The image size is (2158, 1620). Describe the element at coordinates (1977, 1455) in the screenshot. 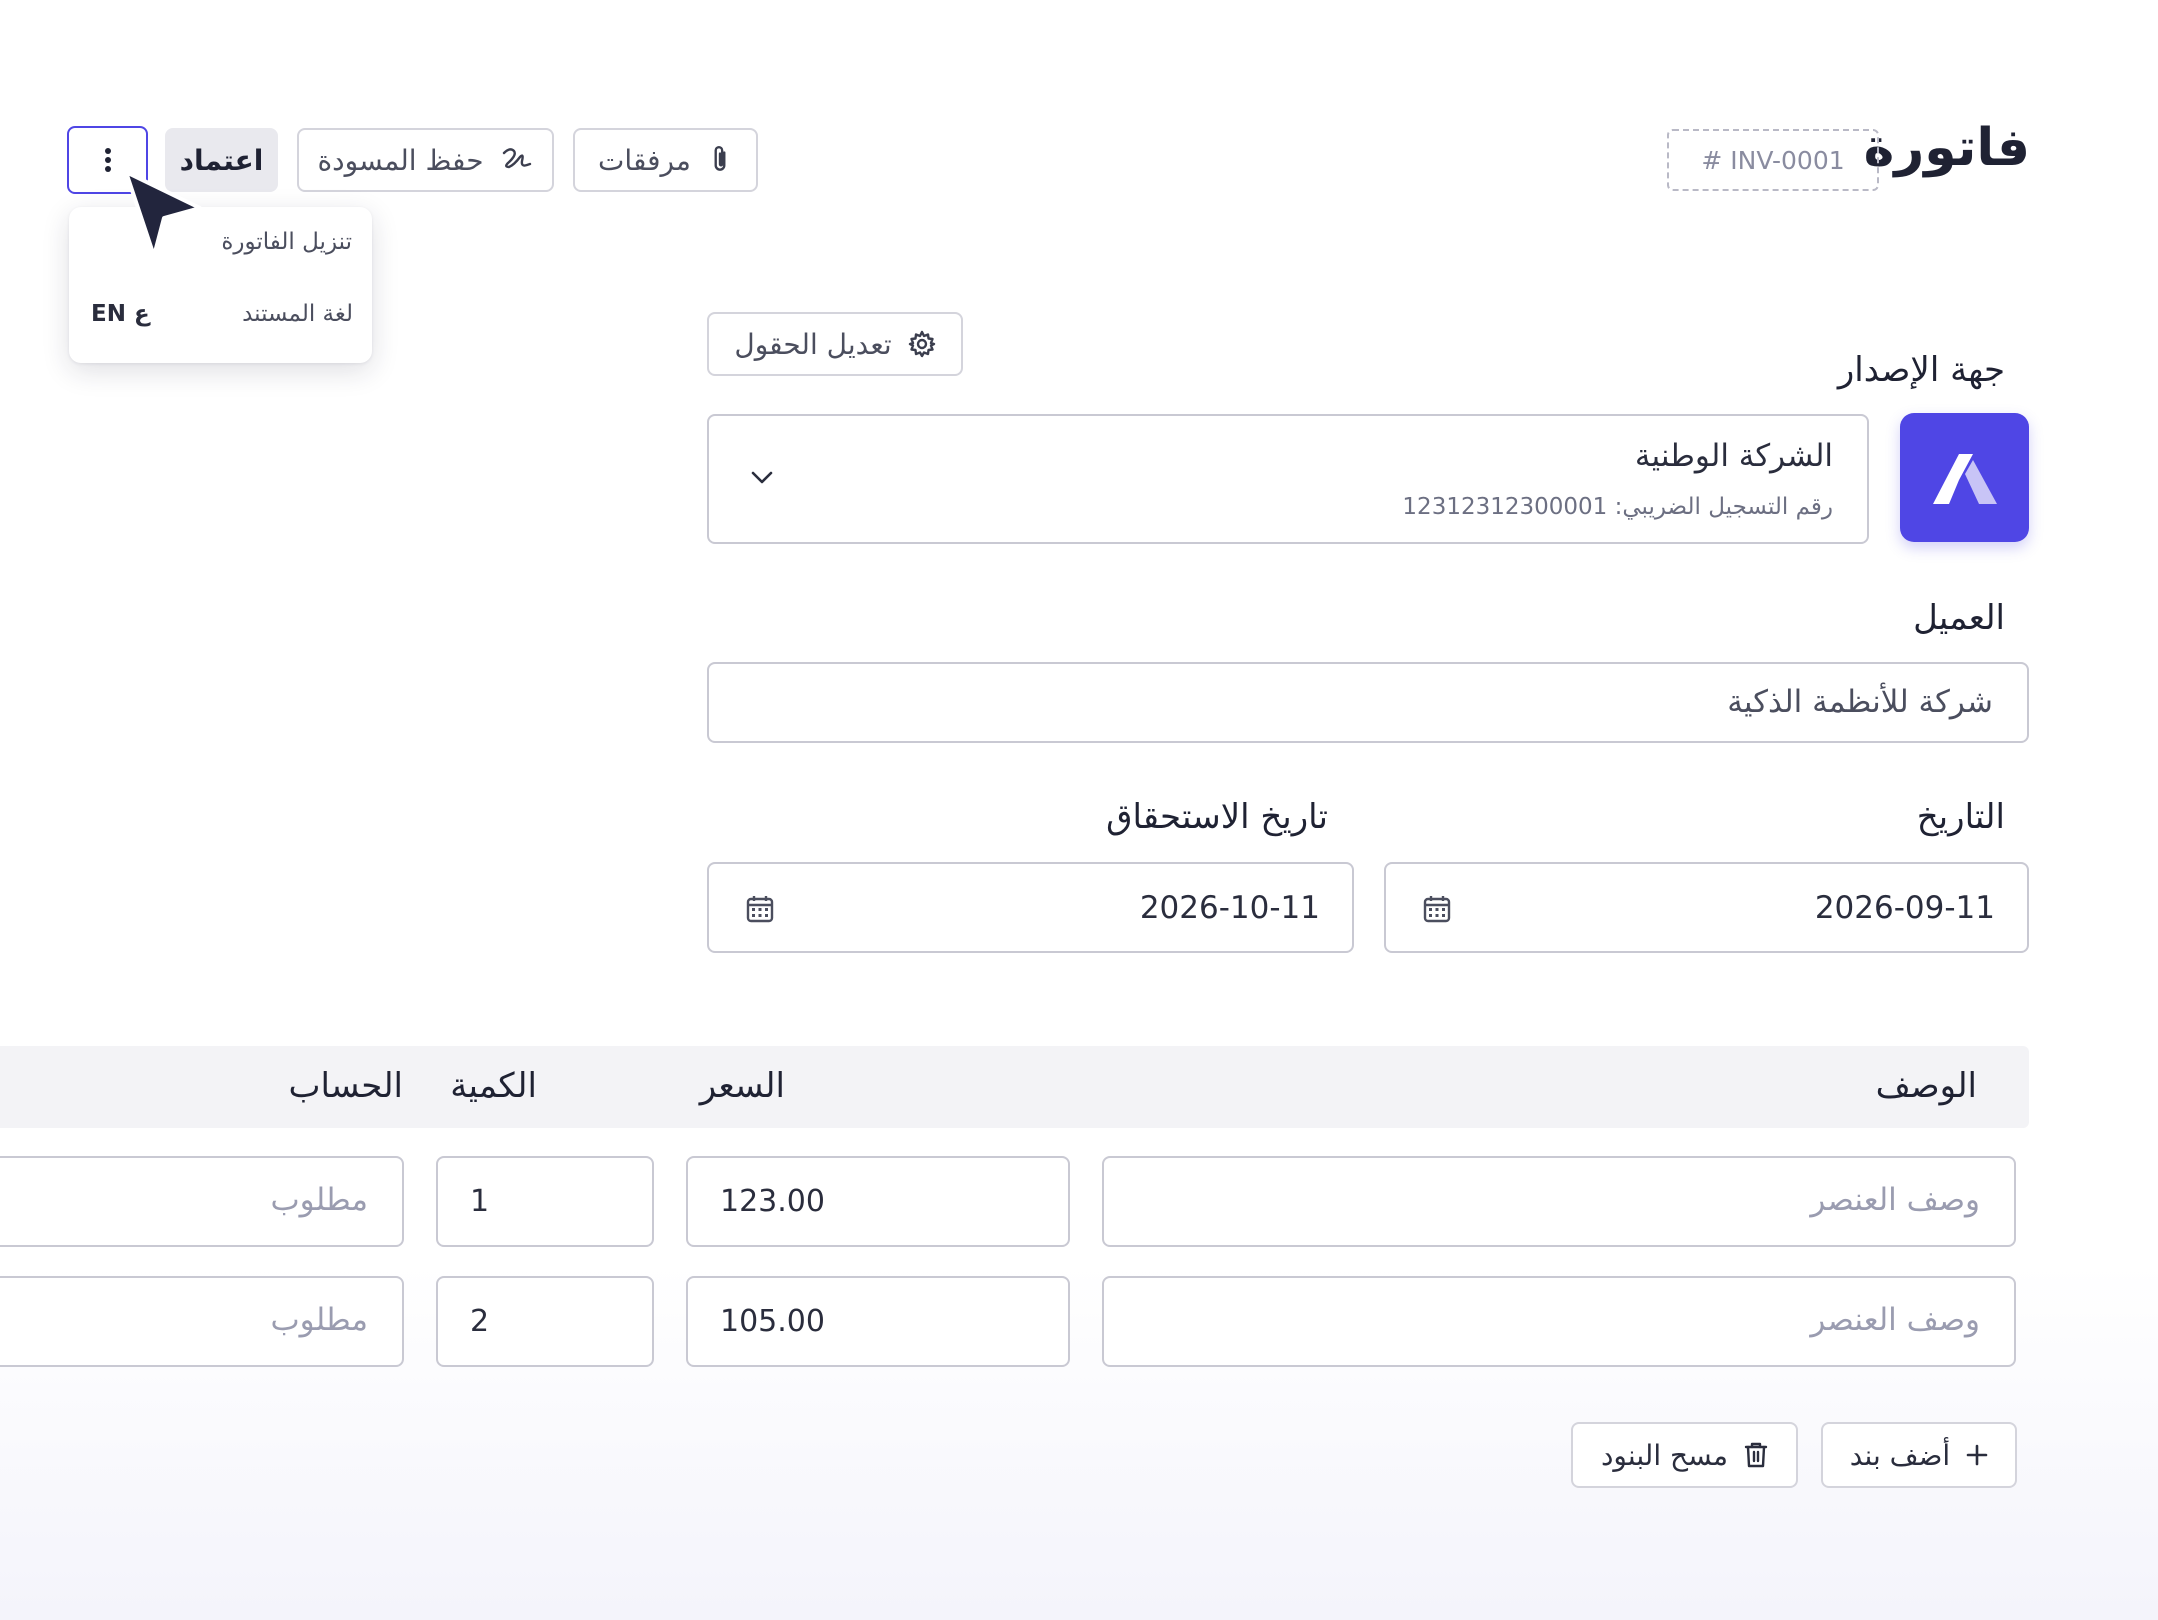

I see `plus-icon` at that location.